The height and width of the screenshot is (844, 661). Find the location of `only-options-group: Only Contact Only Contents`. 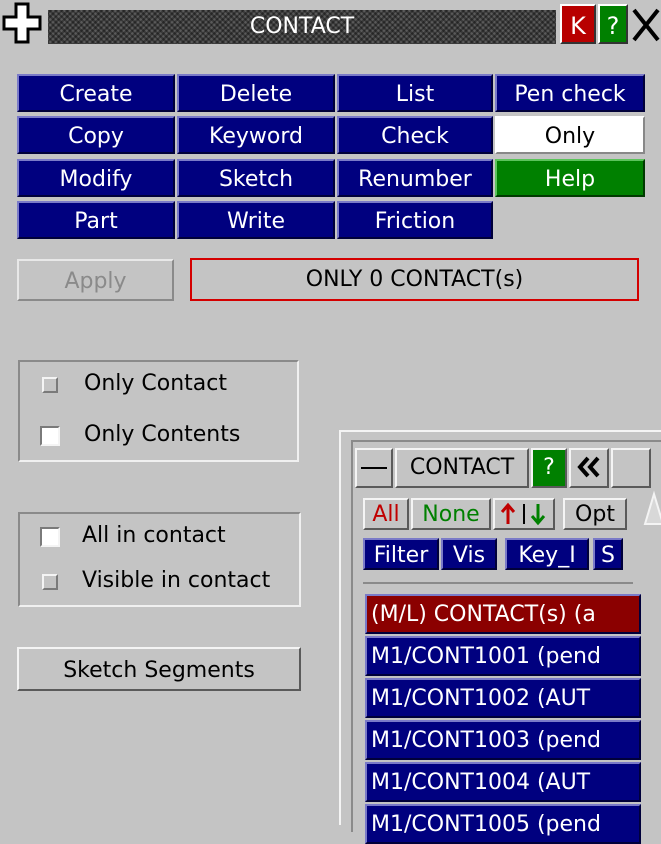

only-options-group: Only Contact Only Contents is located at coordinates (158, 411).